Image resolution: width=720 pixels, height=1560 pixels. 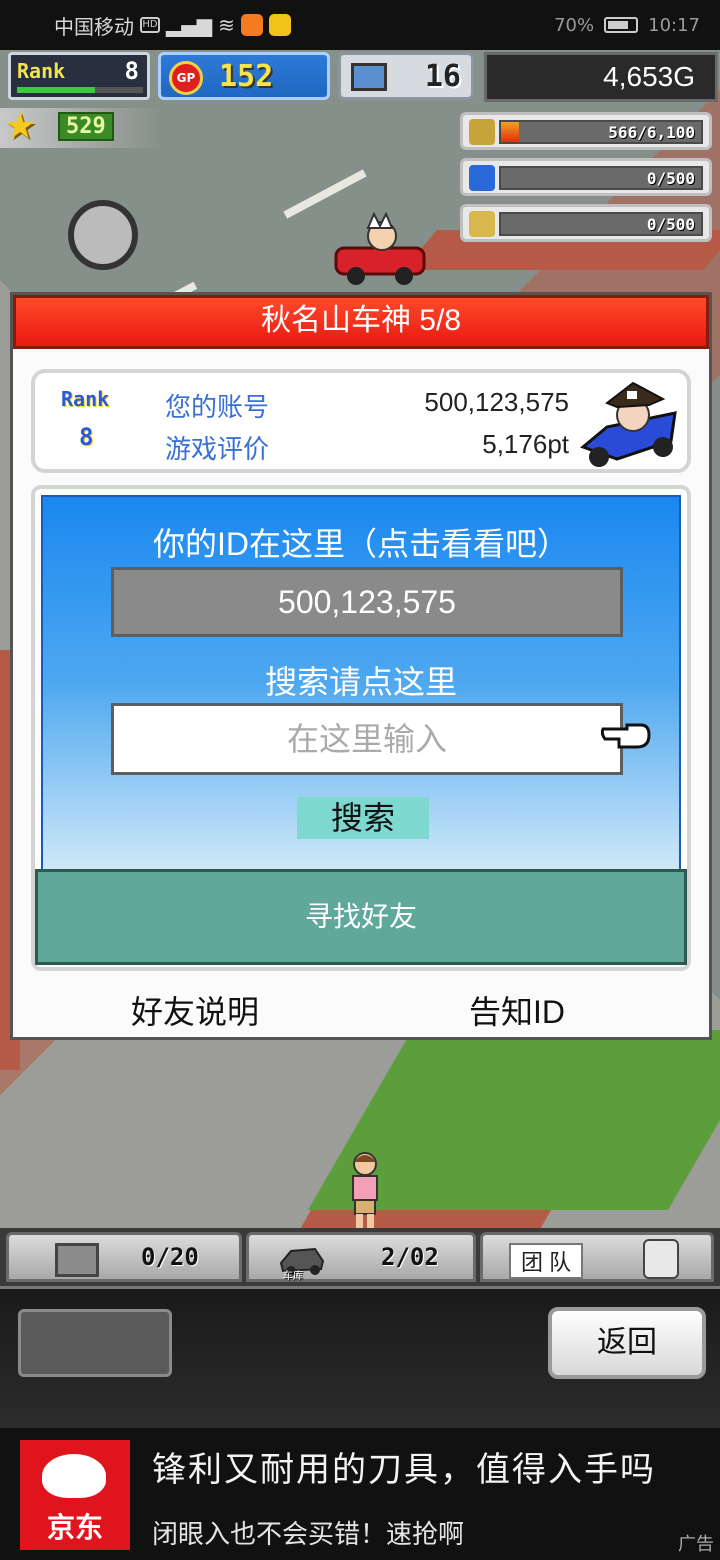 I want to click on team-label: 团 队, so click(x=546, y=1261).